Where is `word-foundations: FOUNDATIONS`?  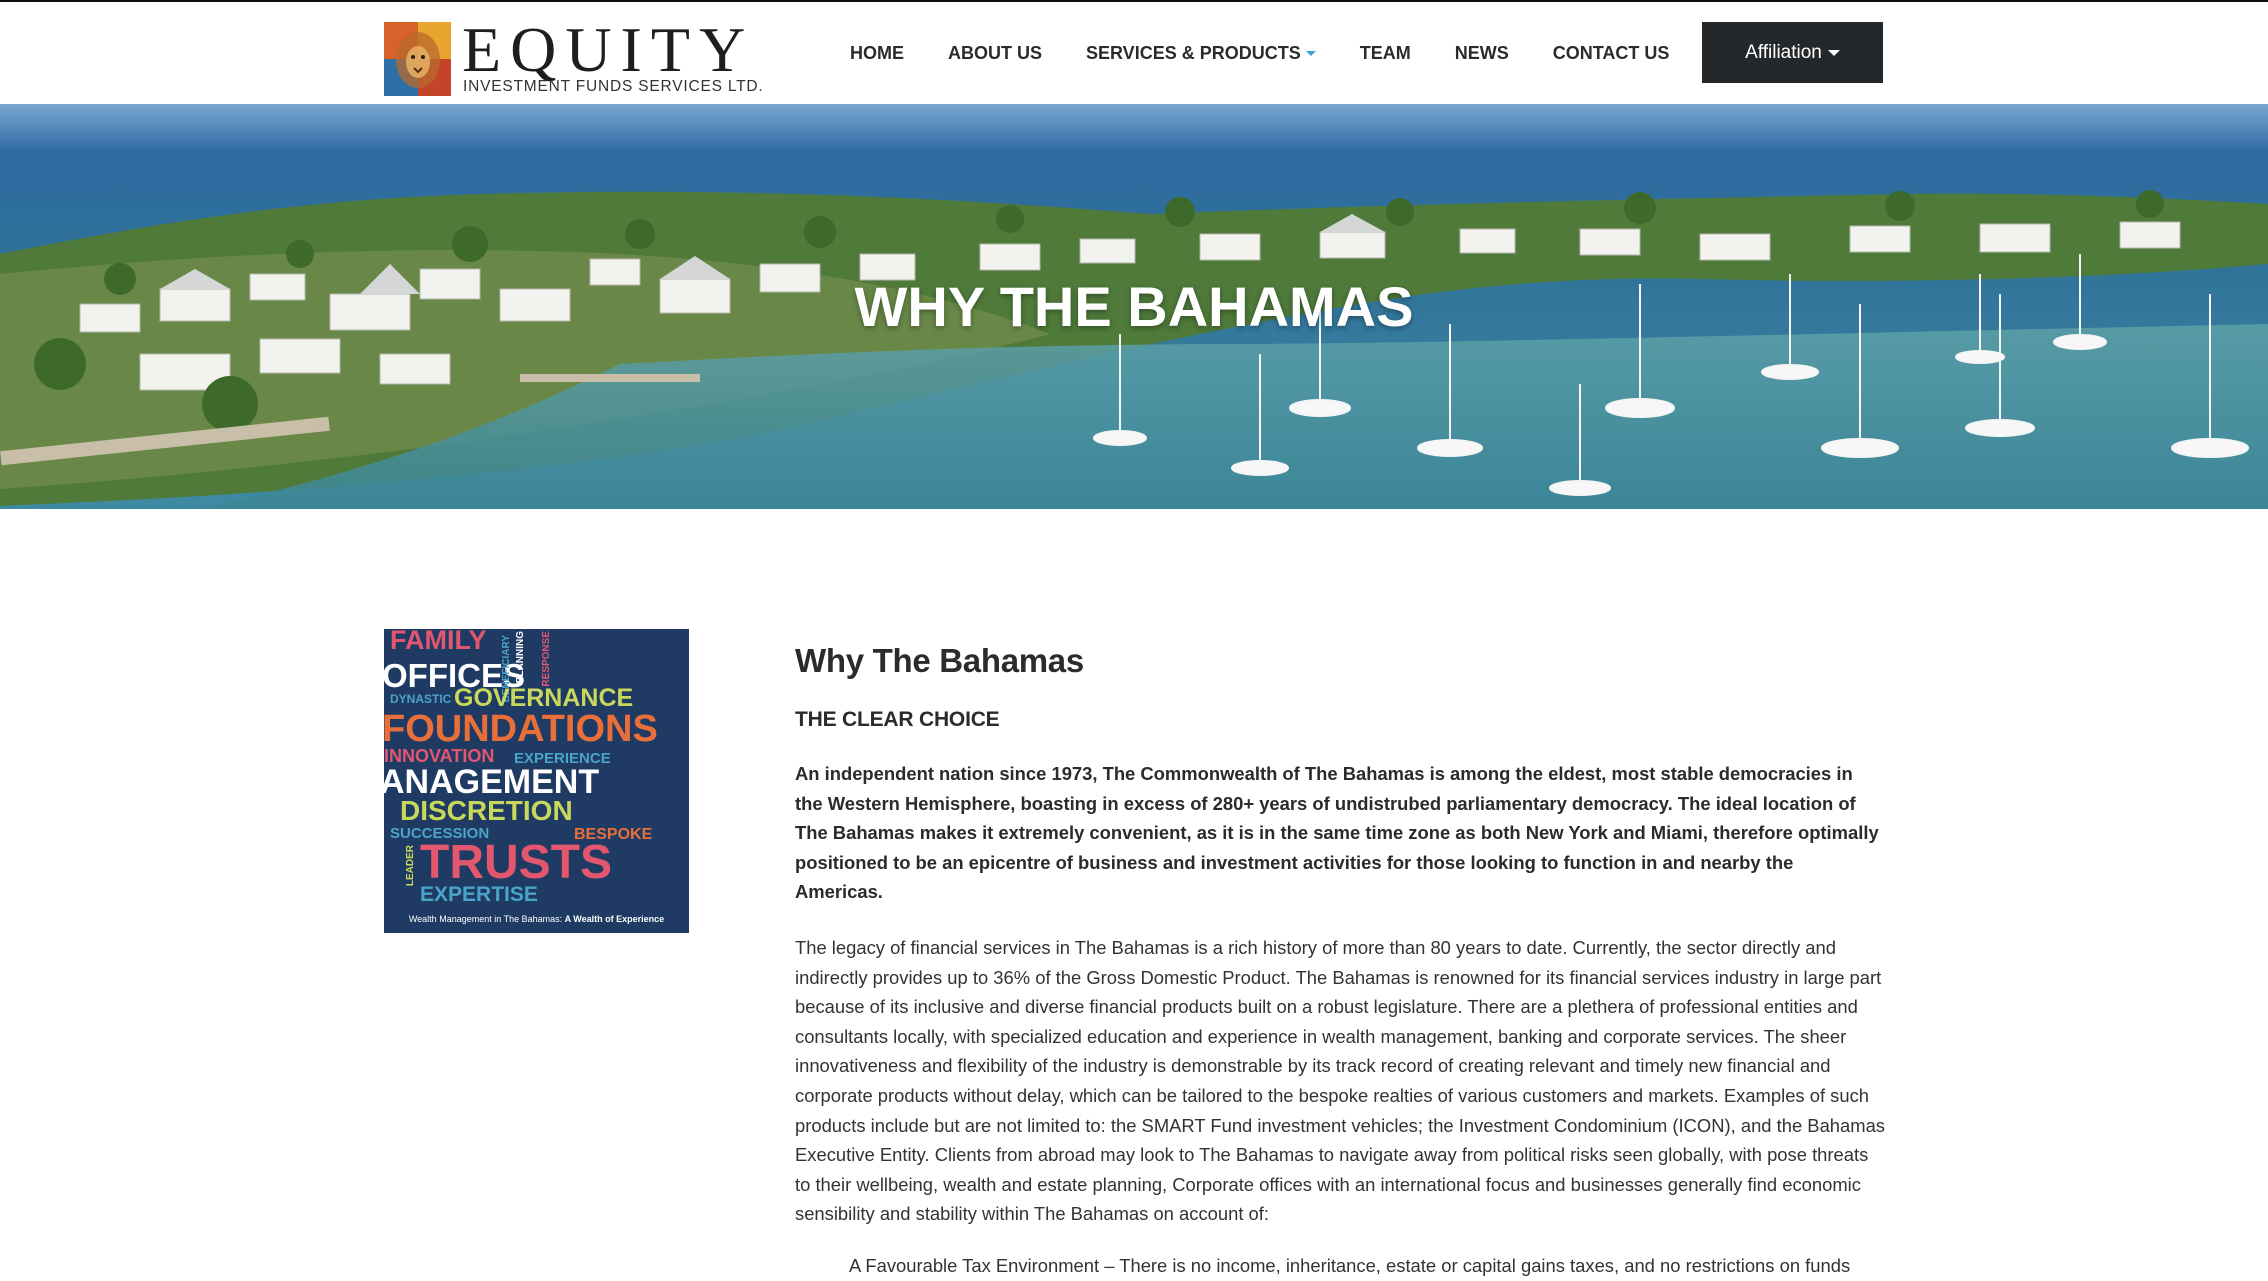
word-foundations: FOUNDATIONS is located at coordinates (521, 729).